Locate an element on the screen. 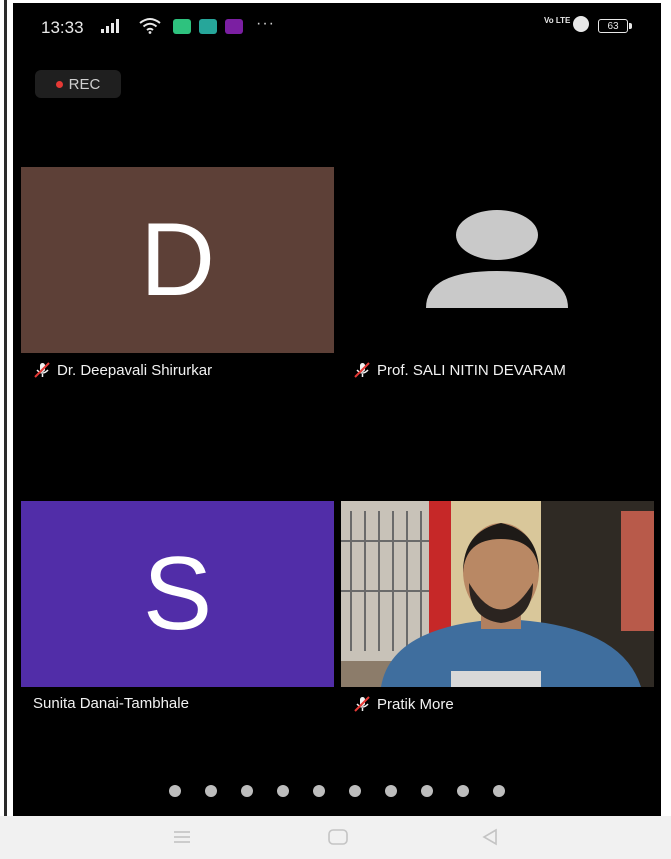 The image size is (671, 859). participant-video is located at coordinates (497, 594).